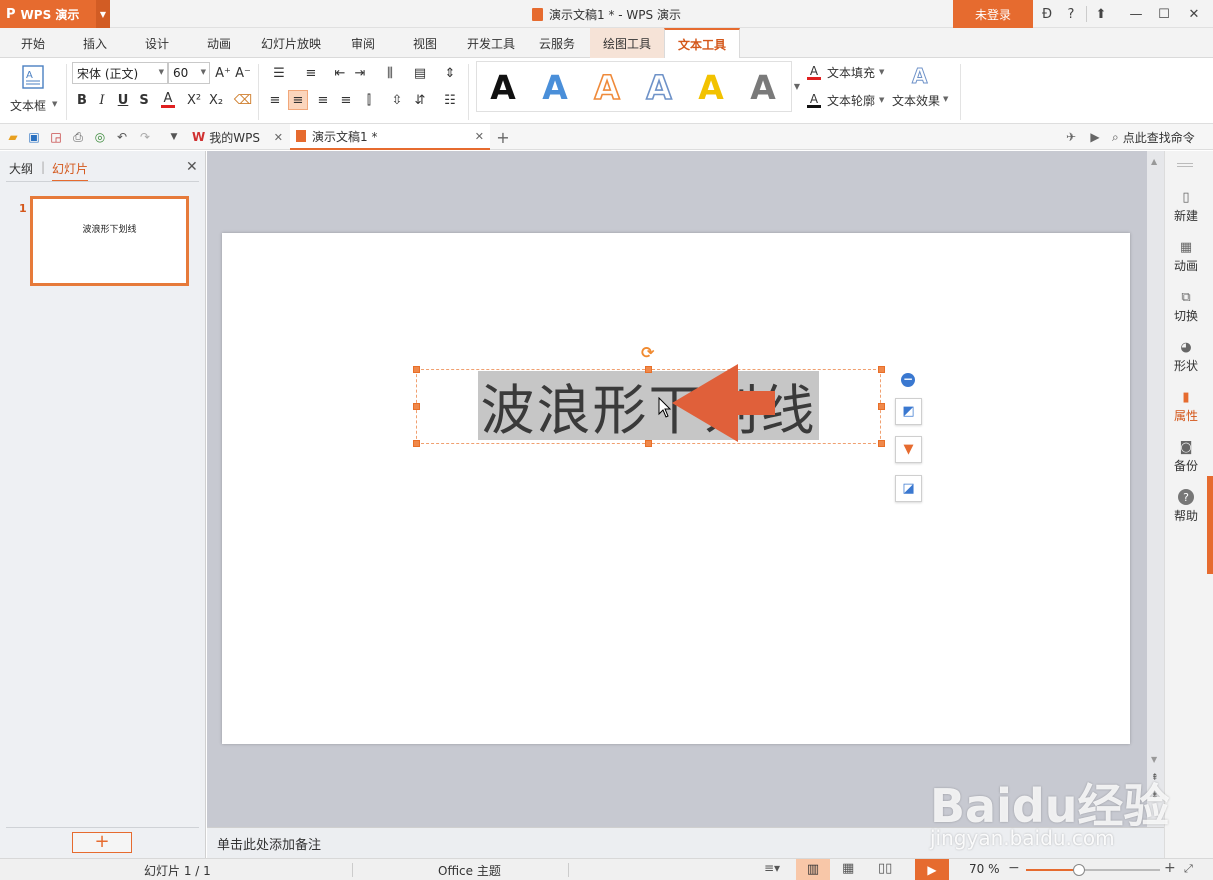 This screenshot has height=880, width=1213. Describe the element at coordinates (1154, 759) in the screenshot. I see `scroll-down-icon: ▼` at that location.